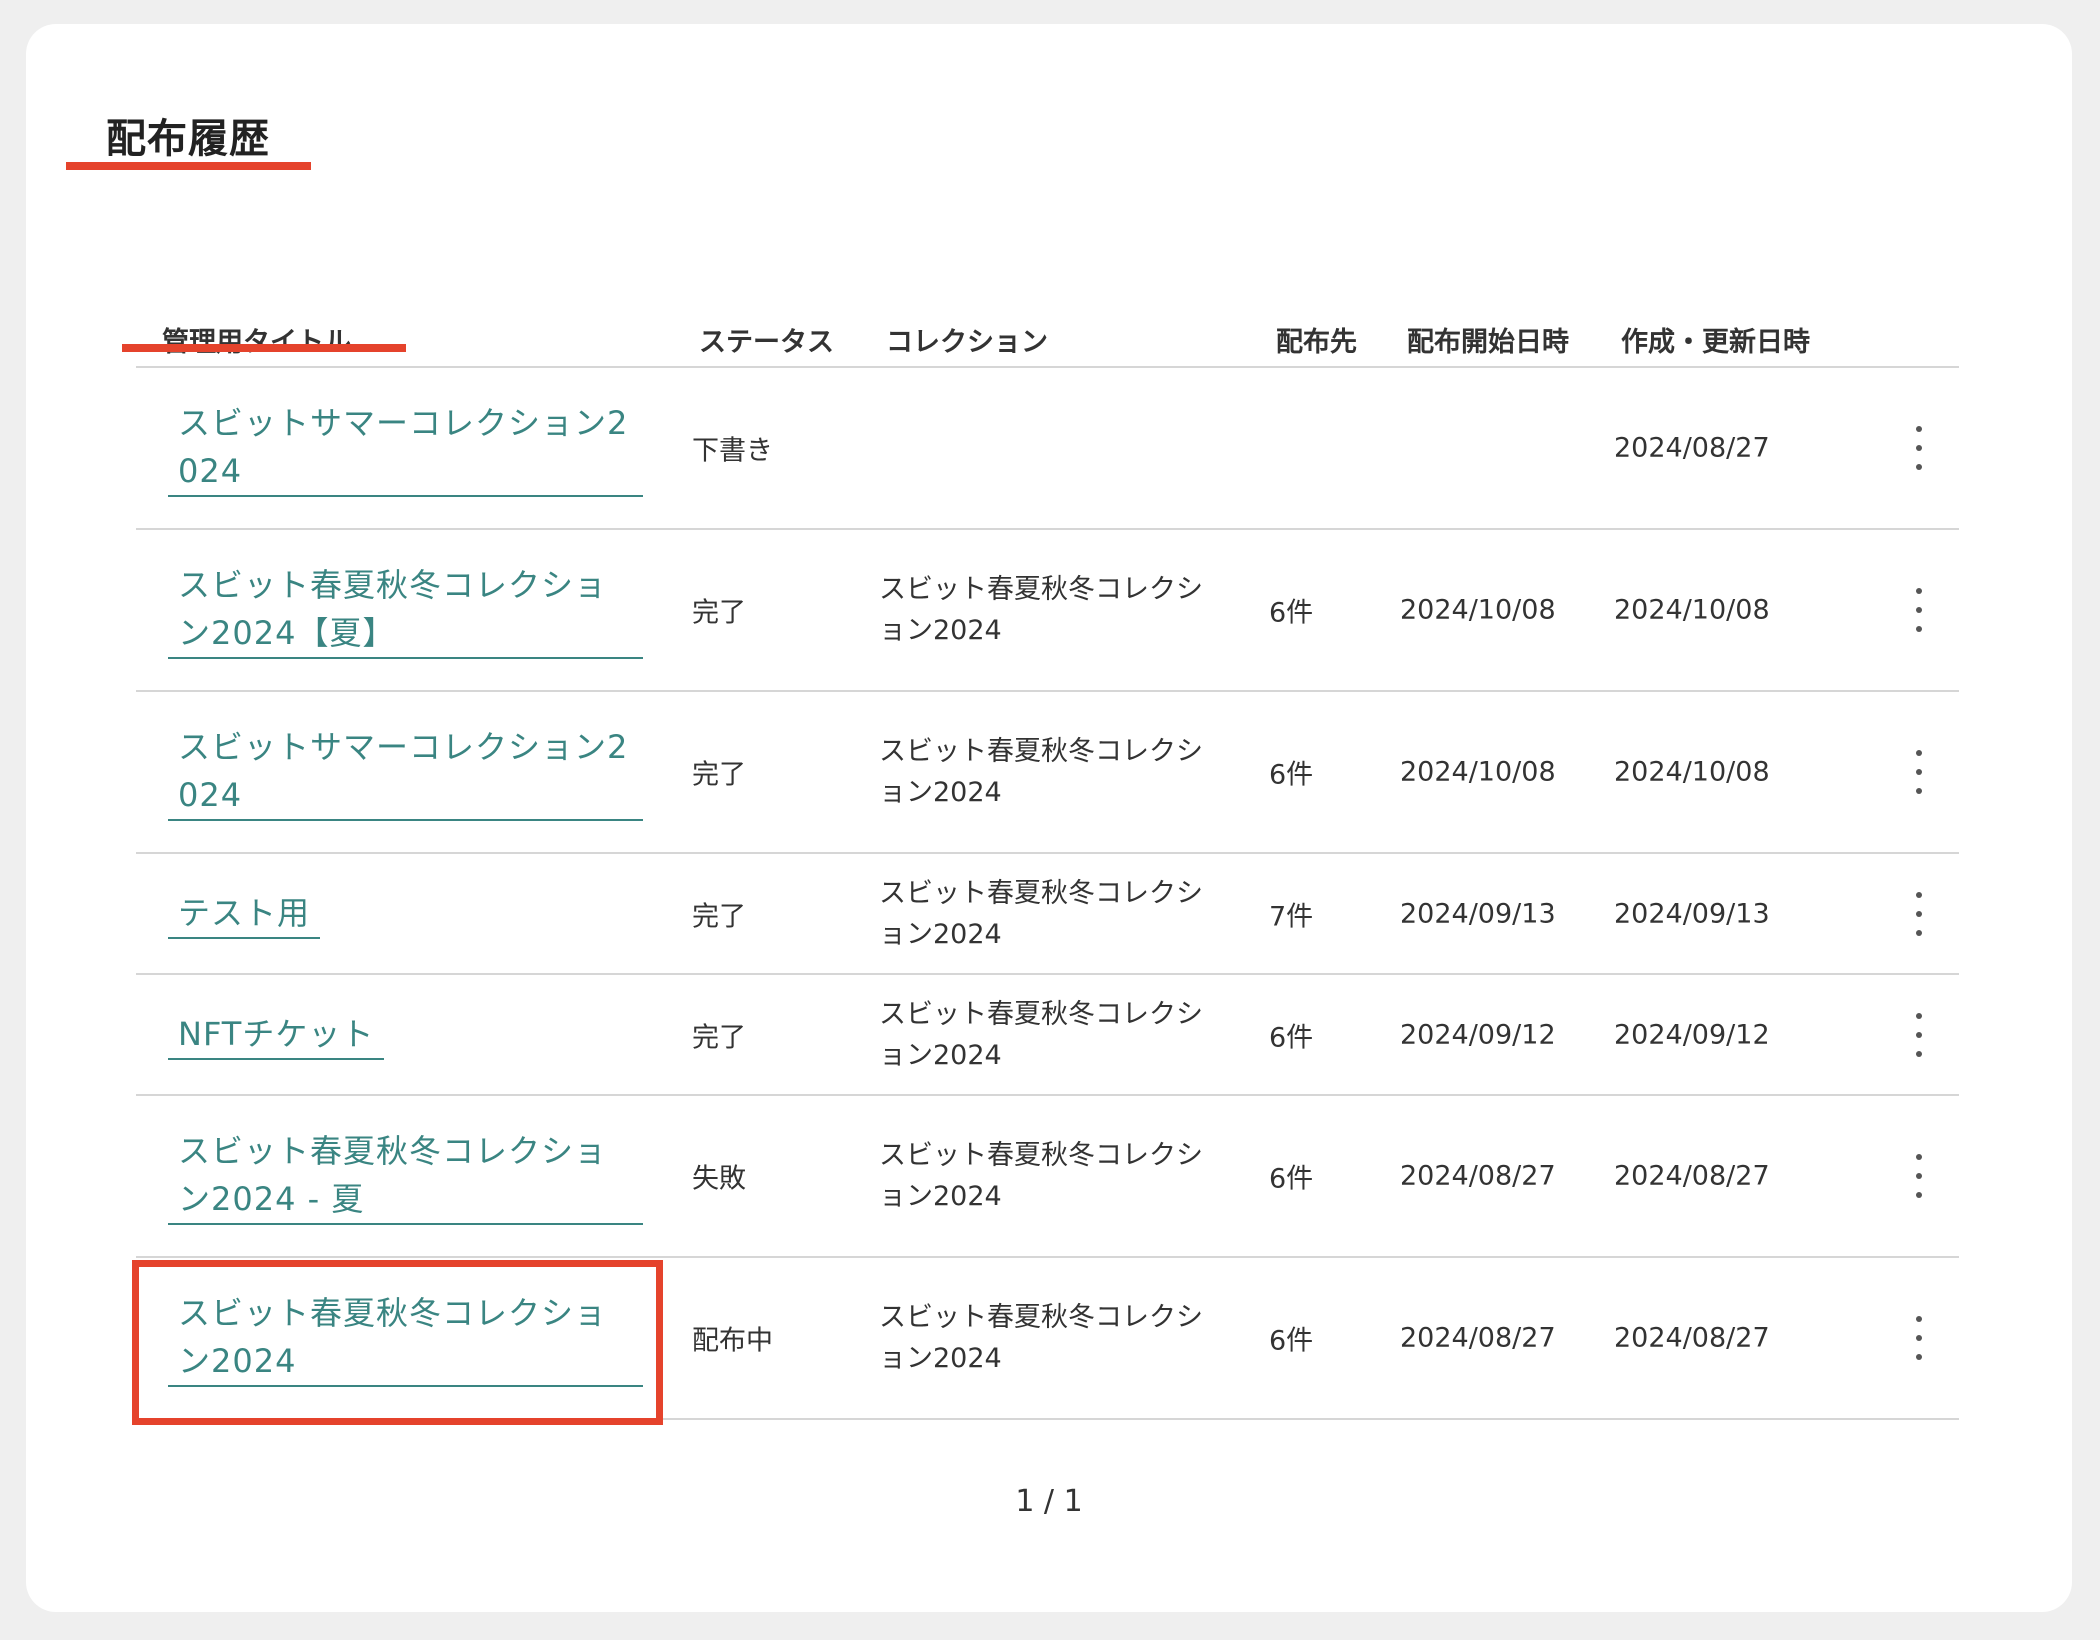 The width and height of the screenshot is (2100, 1640). I want to click on distribution-title-link: NFTチケット, so click(276, 1035).